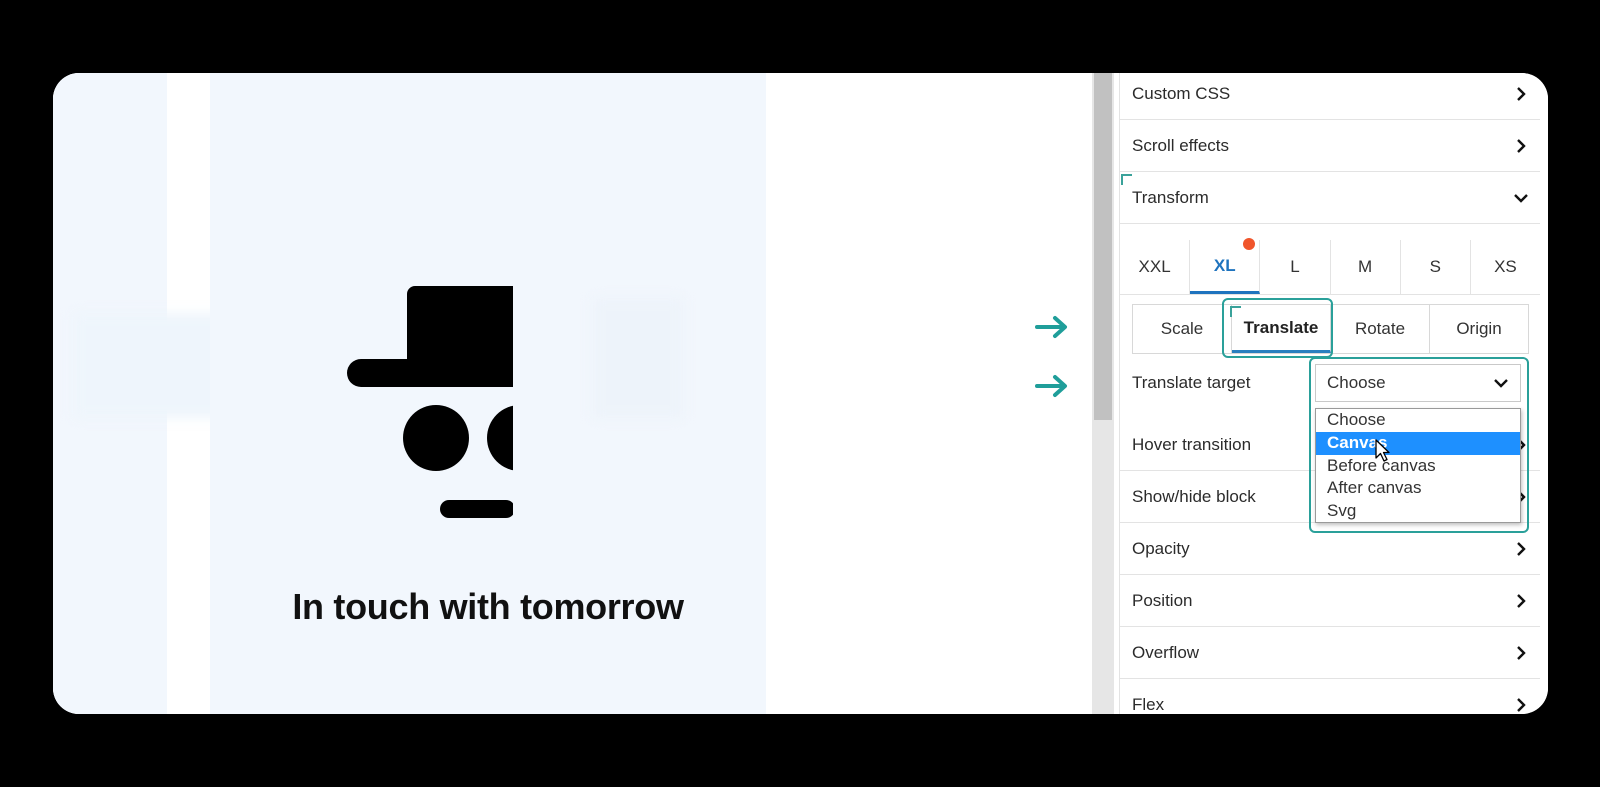  Describe the element at coordinates (1330, 146) in the screenshot. I see `section-scroll-effects: Scroll effects` at that location.